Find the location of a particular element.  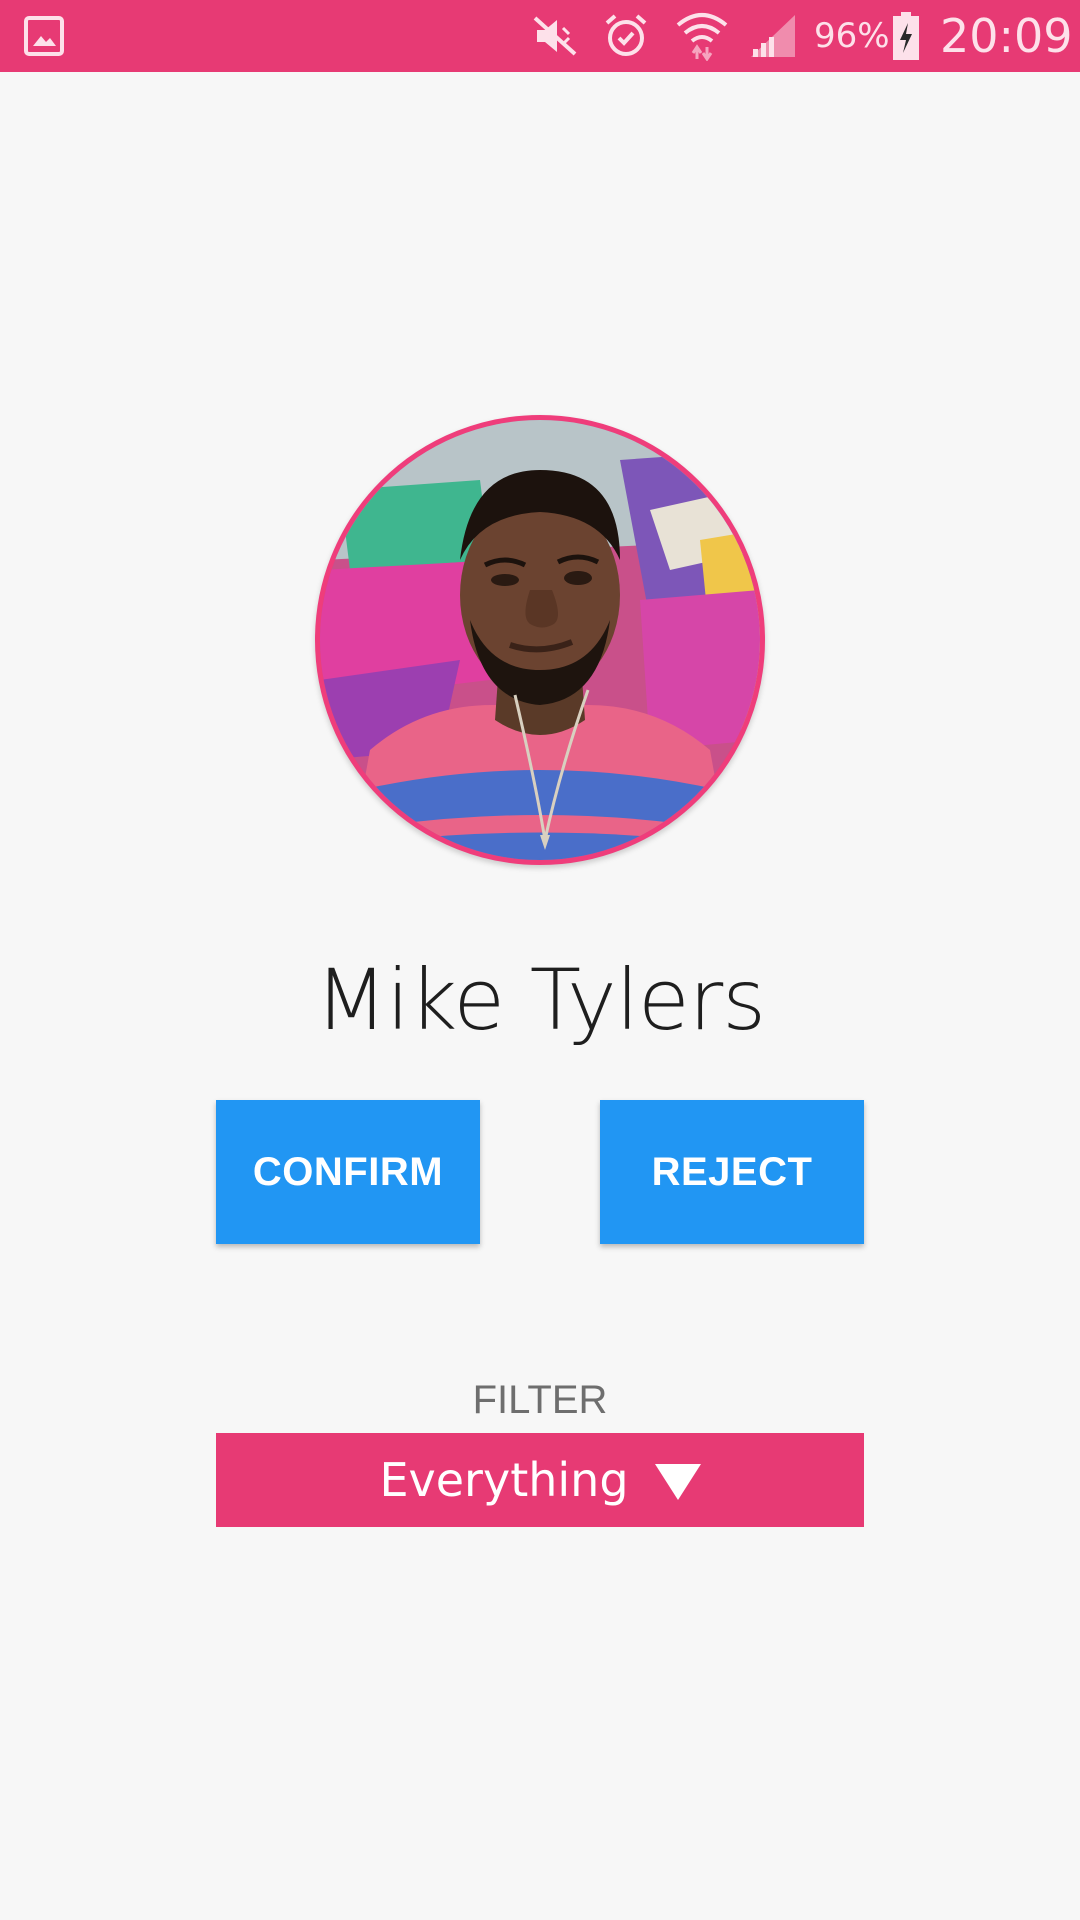

filter-dropdown: Everything is located at coordinates (540, 1480).